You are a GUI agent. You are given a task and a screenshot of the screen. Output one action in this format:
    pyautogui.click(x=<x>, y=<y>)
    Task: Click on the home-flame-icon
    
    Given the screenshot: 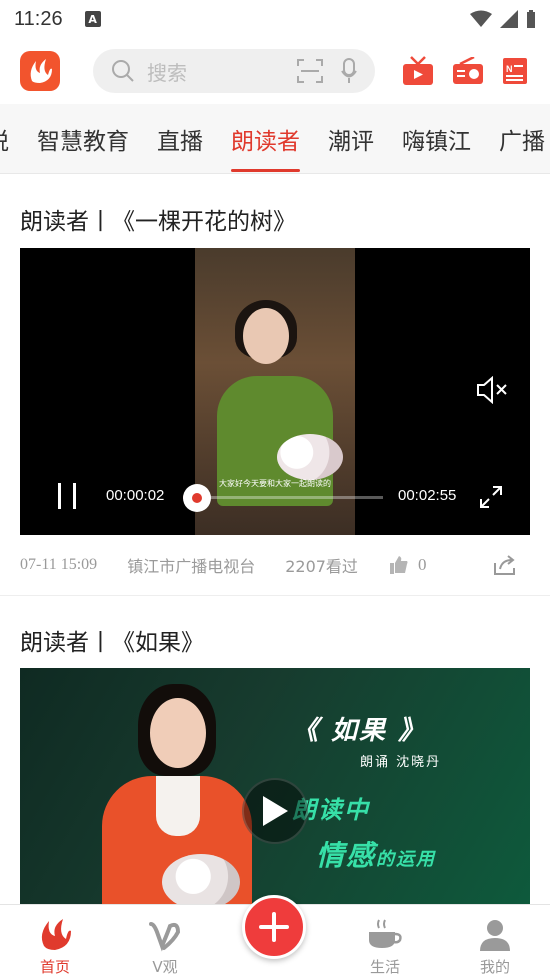 What is the action you would take?
    pyautogui.click(x=56, y=934)
    